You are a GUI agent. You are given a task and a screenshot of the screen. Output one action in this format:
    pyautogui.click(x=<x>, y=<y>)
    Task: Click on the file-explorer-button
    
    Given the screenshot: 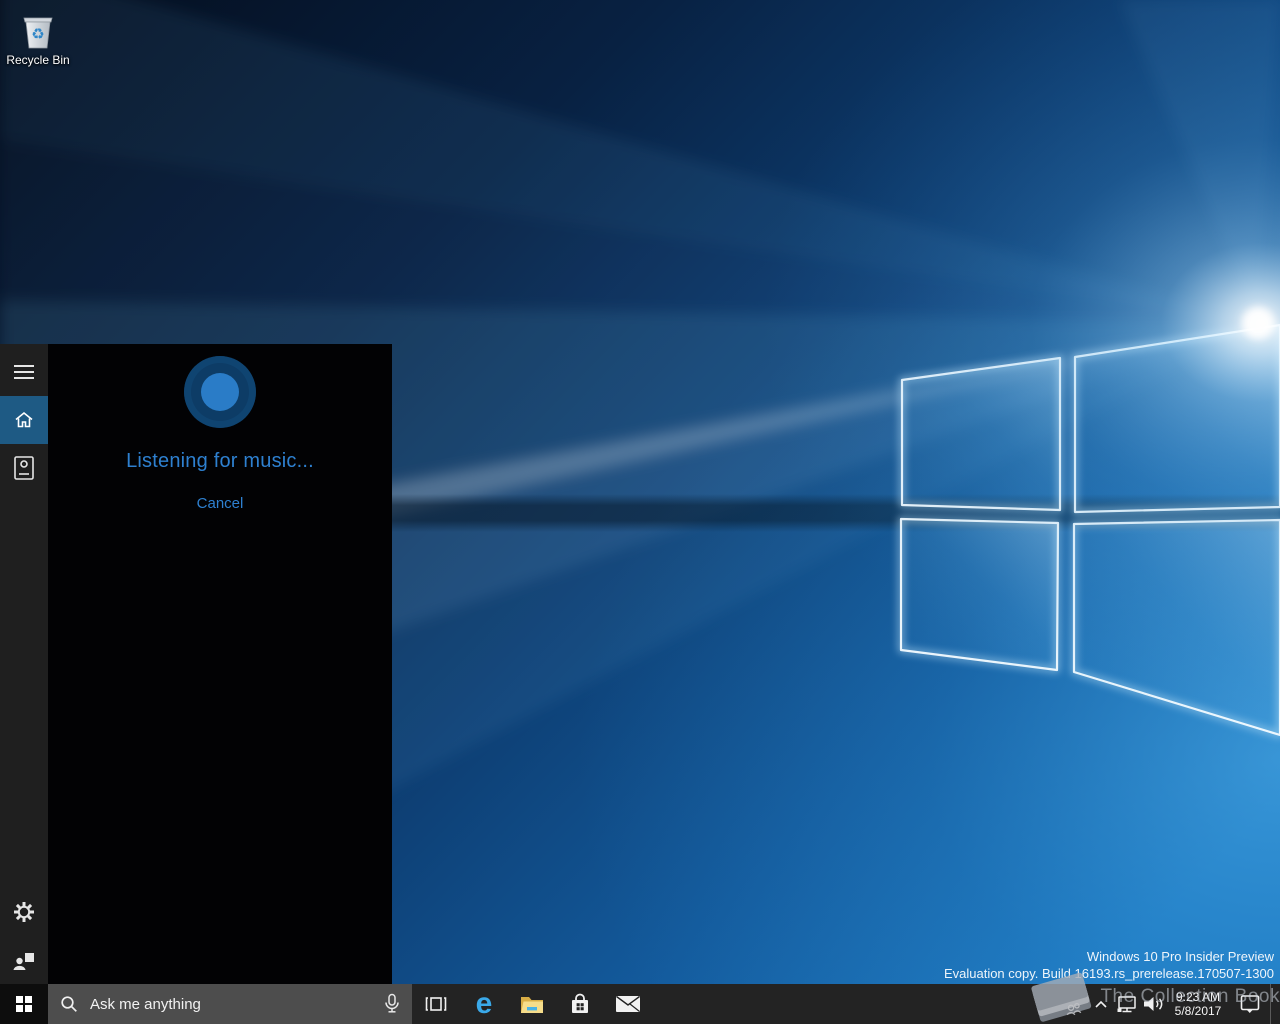 What is the action you would take?
    pyautogui.click(x=532, y=1004)
    